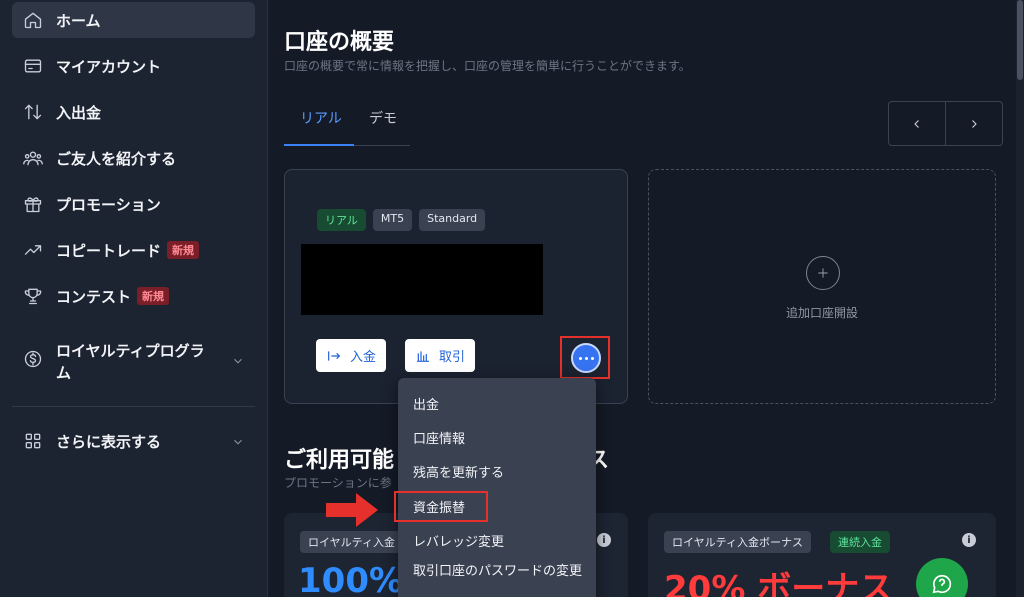  Describe the element at coordinates (497, 403) in the screenshot. I see `menu-item-withdraw: 出金` at that location.